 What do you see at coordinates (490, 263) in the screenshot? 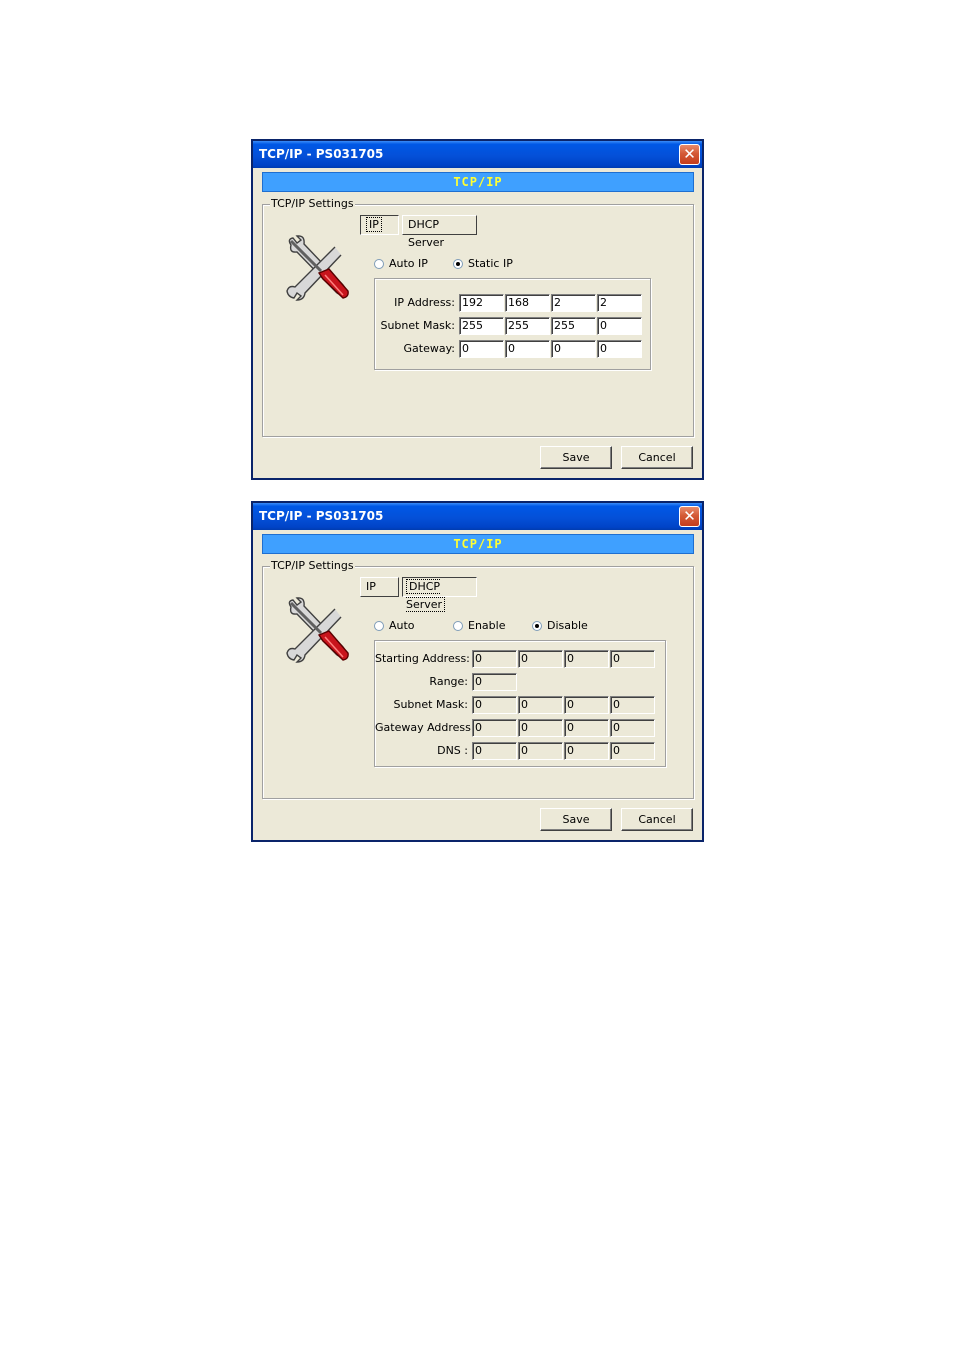
I see `radio-label: Static IP` at bounding box center [490, 263].